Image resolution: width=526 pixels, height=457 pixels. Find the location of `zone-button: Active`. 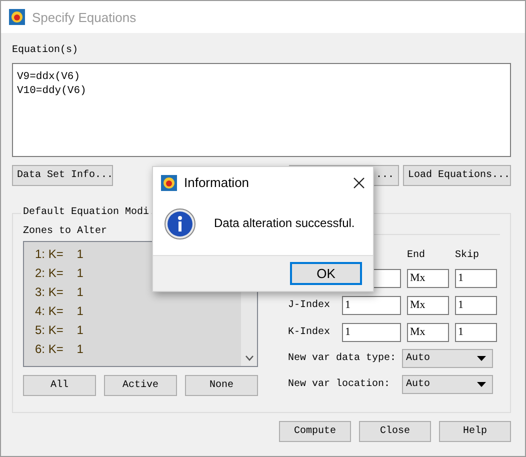

zone-button: Active is located at coordinates (140, 385).